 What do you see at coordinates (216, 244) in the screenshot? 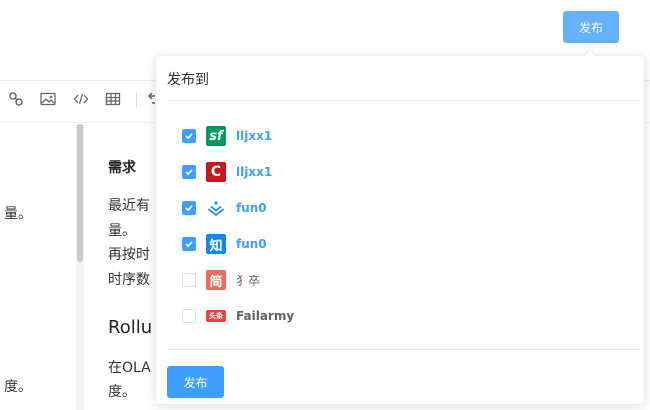
I see `zhihu-logo-icon: 知` at bounding box center [216, 244].